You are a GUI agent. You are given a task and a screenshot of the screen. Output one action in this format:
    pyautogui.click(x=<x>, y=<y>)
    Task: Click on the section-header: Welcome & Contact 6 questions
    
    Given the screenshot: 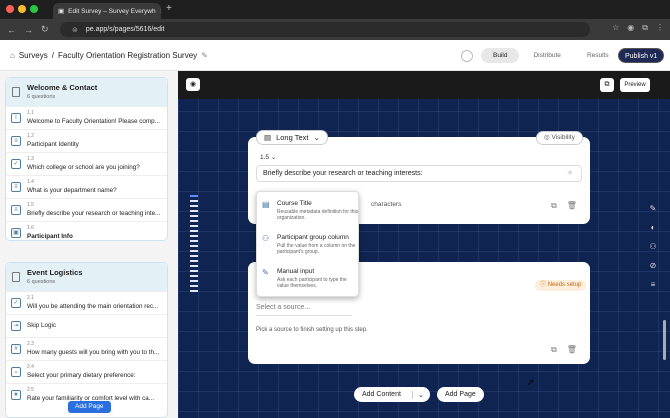 What is the action you would take?
    pyautogui.click(x=86, y=92)
    